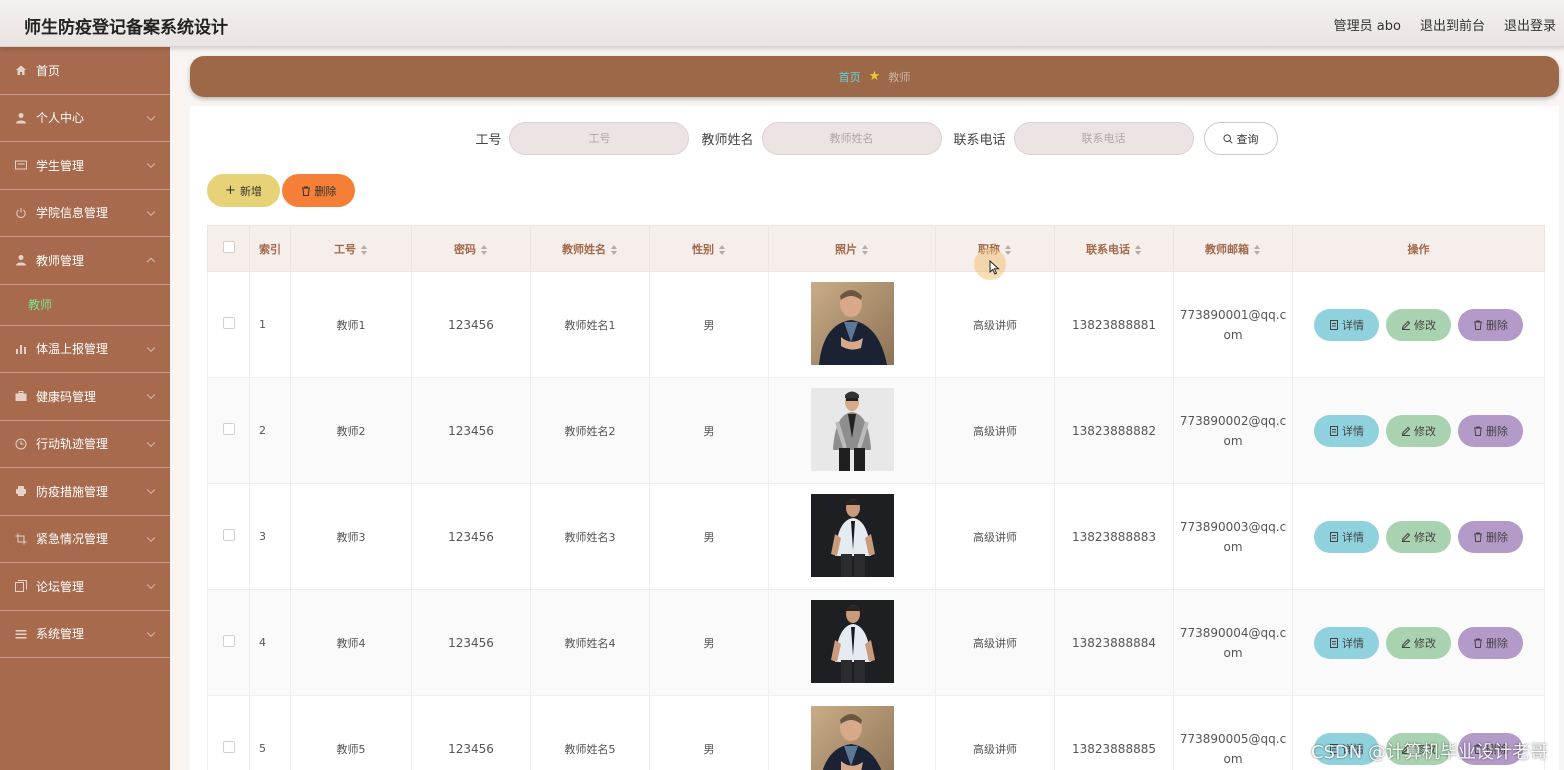  What do you see at coordinates (599, 138) in the screenshot?
I see `search-input-id` at bounding box center [599, 138].